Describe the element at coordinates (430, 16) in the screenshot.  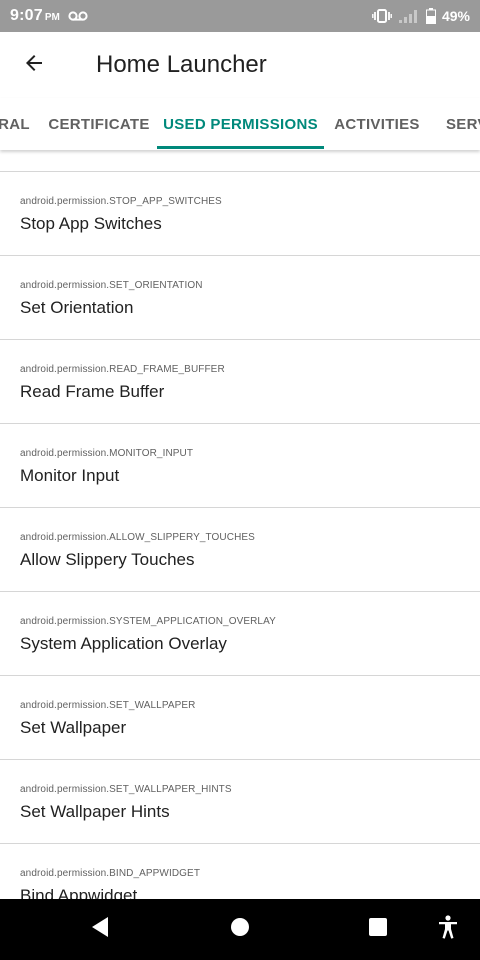
I see `battery-icon` at that location.